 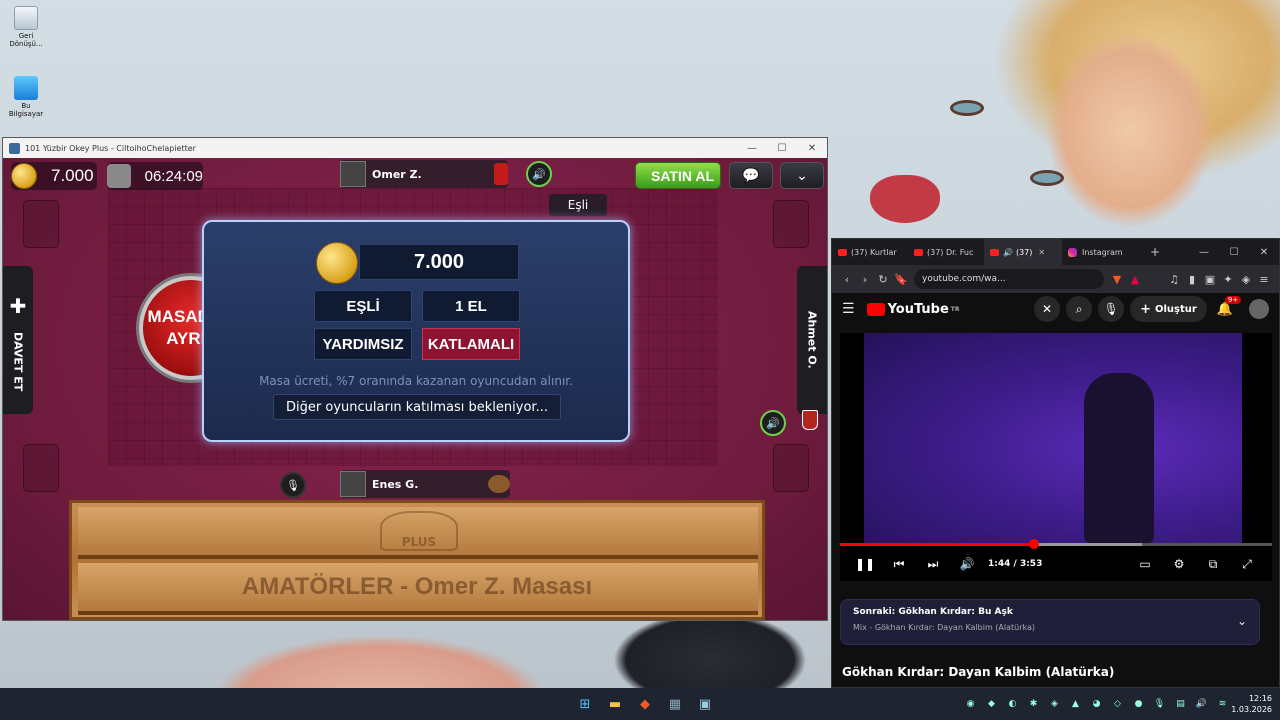 What do you see at coordinates (899, 564) in the screenshot?
I see `previous-icon: ⏮` at bounding box center [899, 564].